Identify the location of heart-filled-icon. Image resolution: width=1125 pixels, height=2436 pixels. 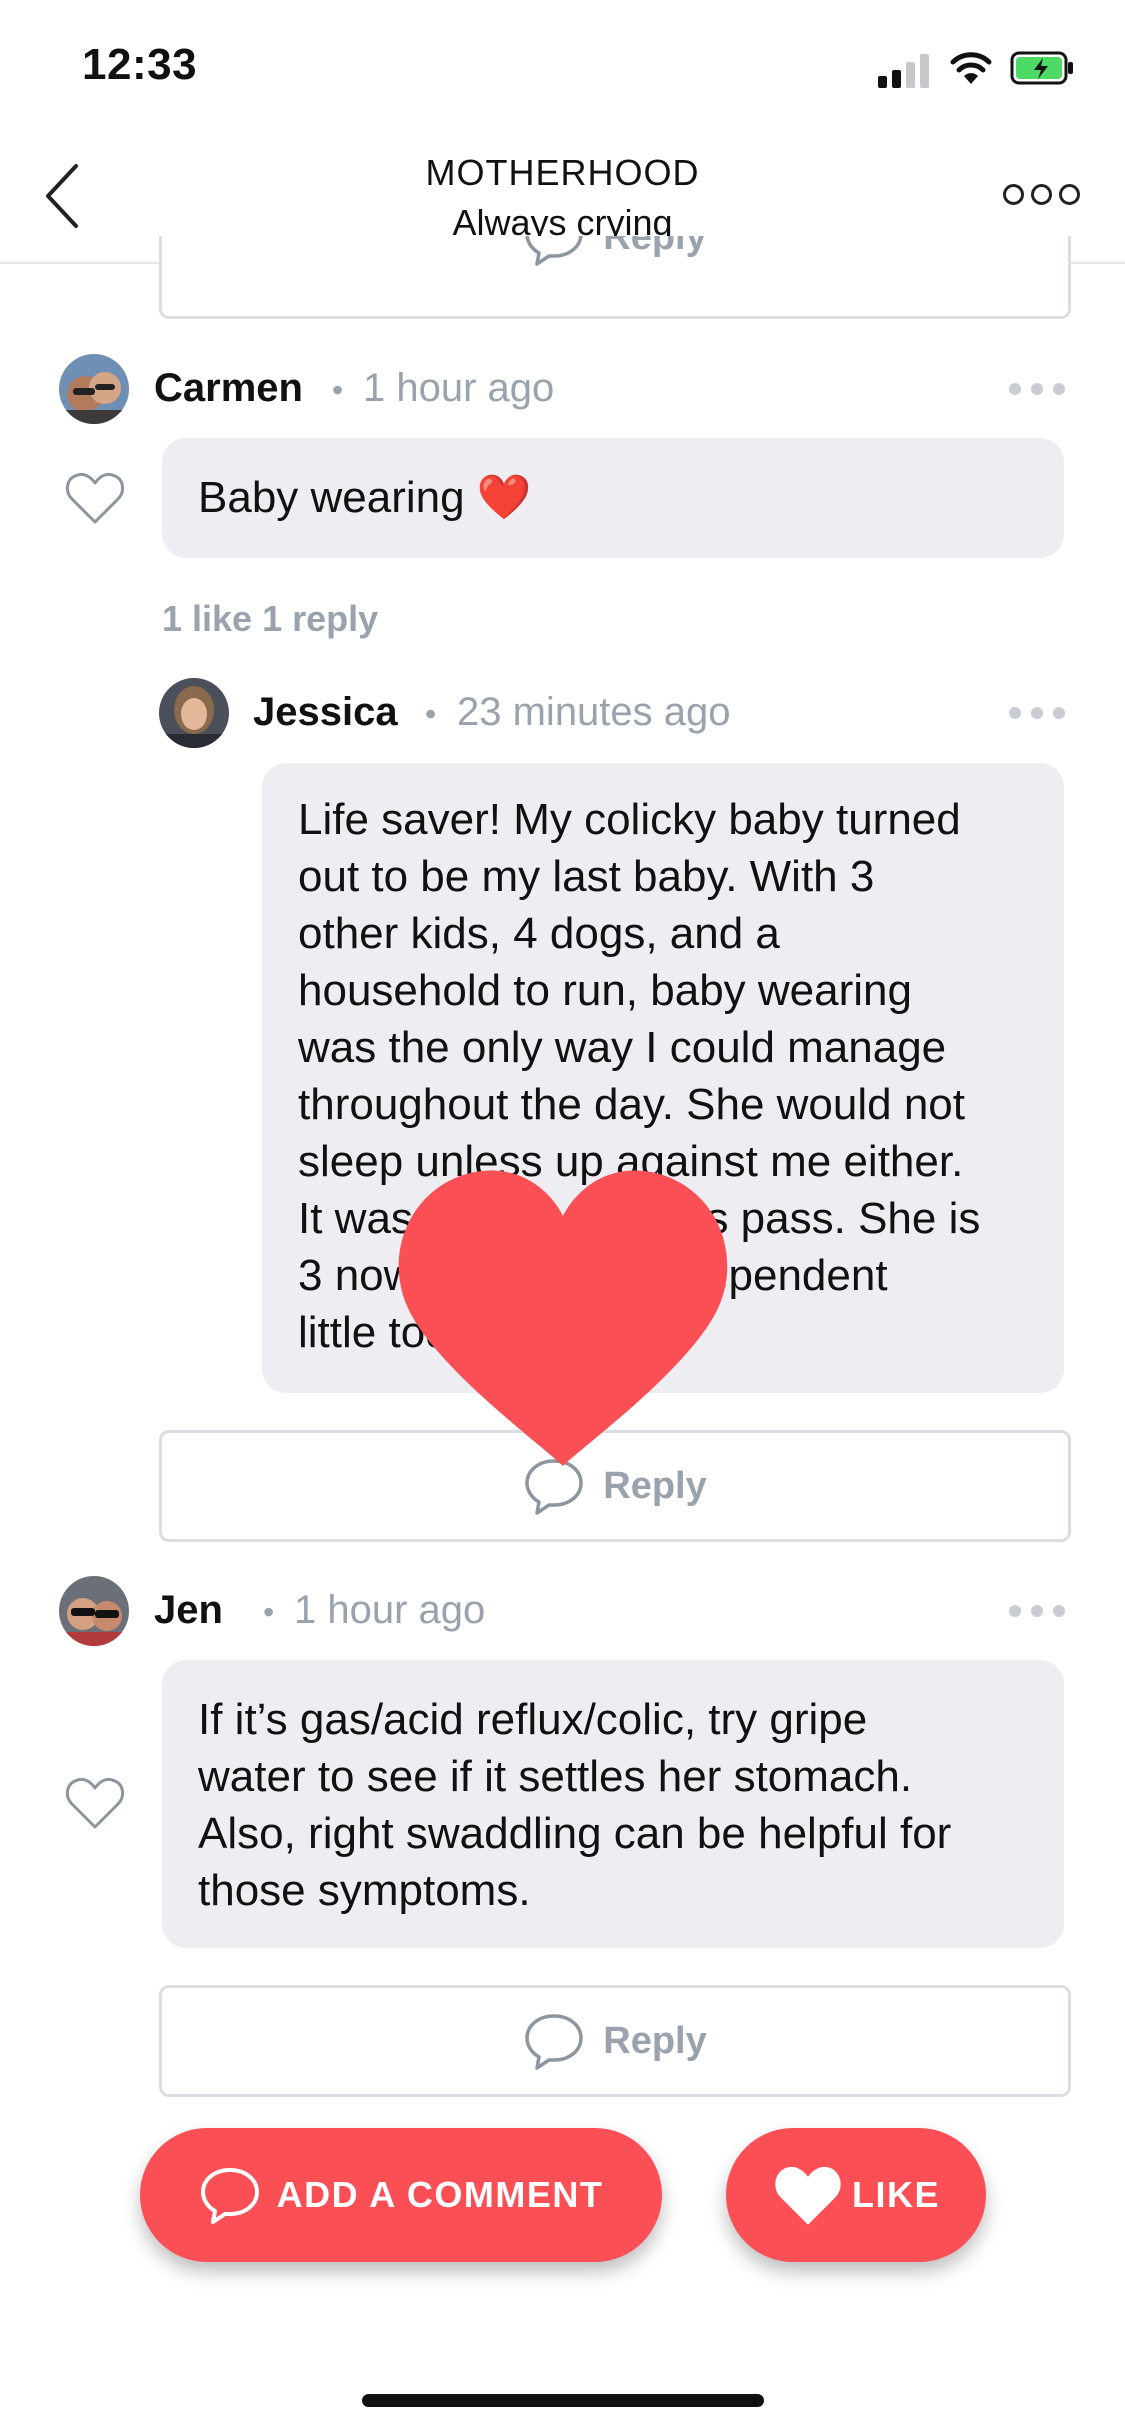
(808, 2195).